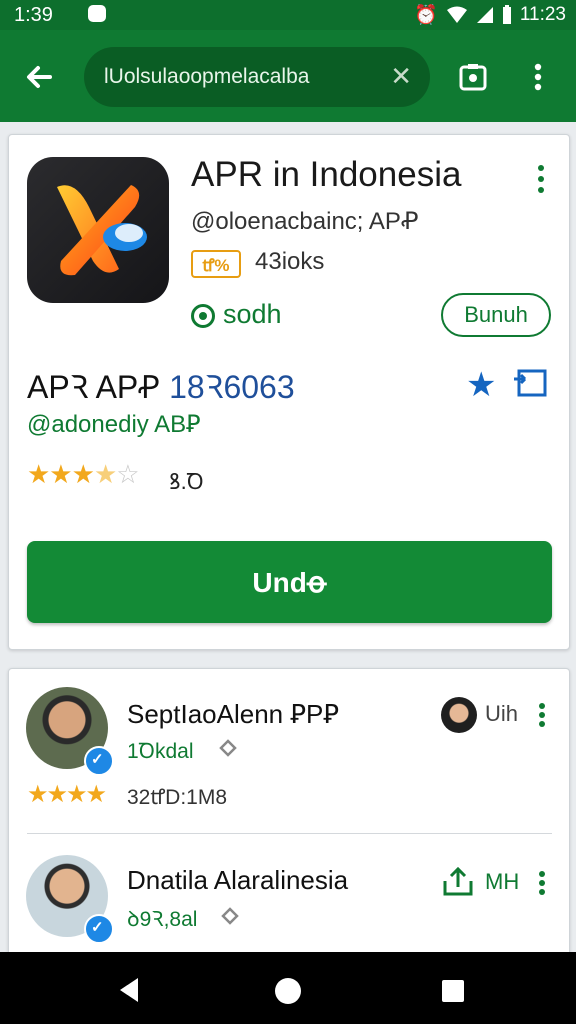 Image resolution: width=576 pixels, height=1024 pixels. What do you see at coordinates (288, 15) in the screenshot?
I see `status-bar: 1:39 ⏰ 11:23` at bounding box center [288, 15].